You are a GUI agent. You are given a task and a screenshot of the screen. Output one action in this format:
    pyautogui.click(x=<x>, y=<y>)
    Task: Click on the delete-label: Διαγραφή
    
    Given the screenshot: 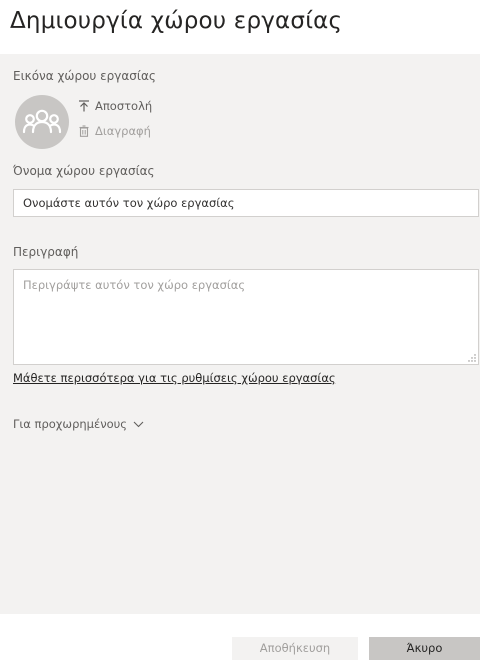 What is the action you would take?
    pyautogui.click(x=123, y=131)
    